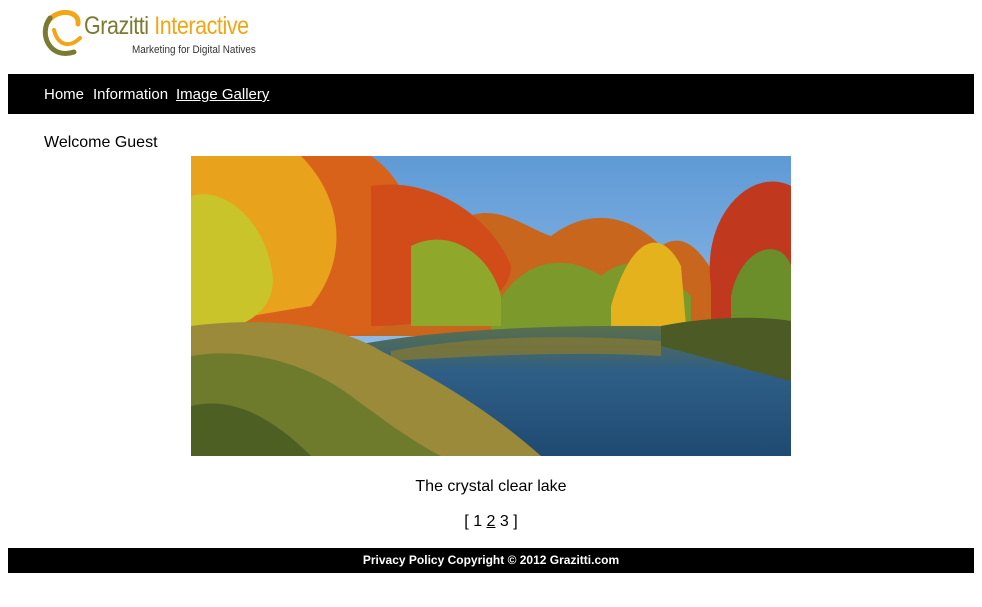  Describe the element at coordinates (515, 521) in the screenshot. I see `pager-close-bracket: ]` at that location.